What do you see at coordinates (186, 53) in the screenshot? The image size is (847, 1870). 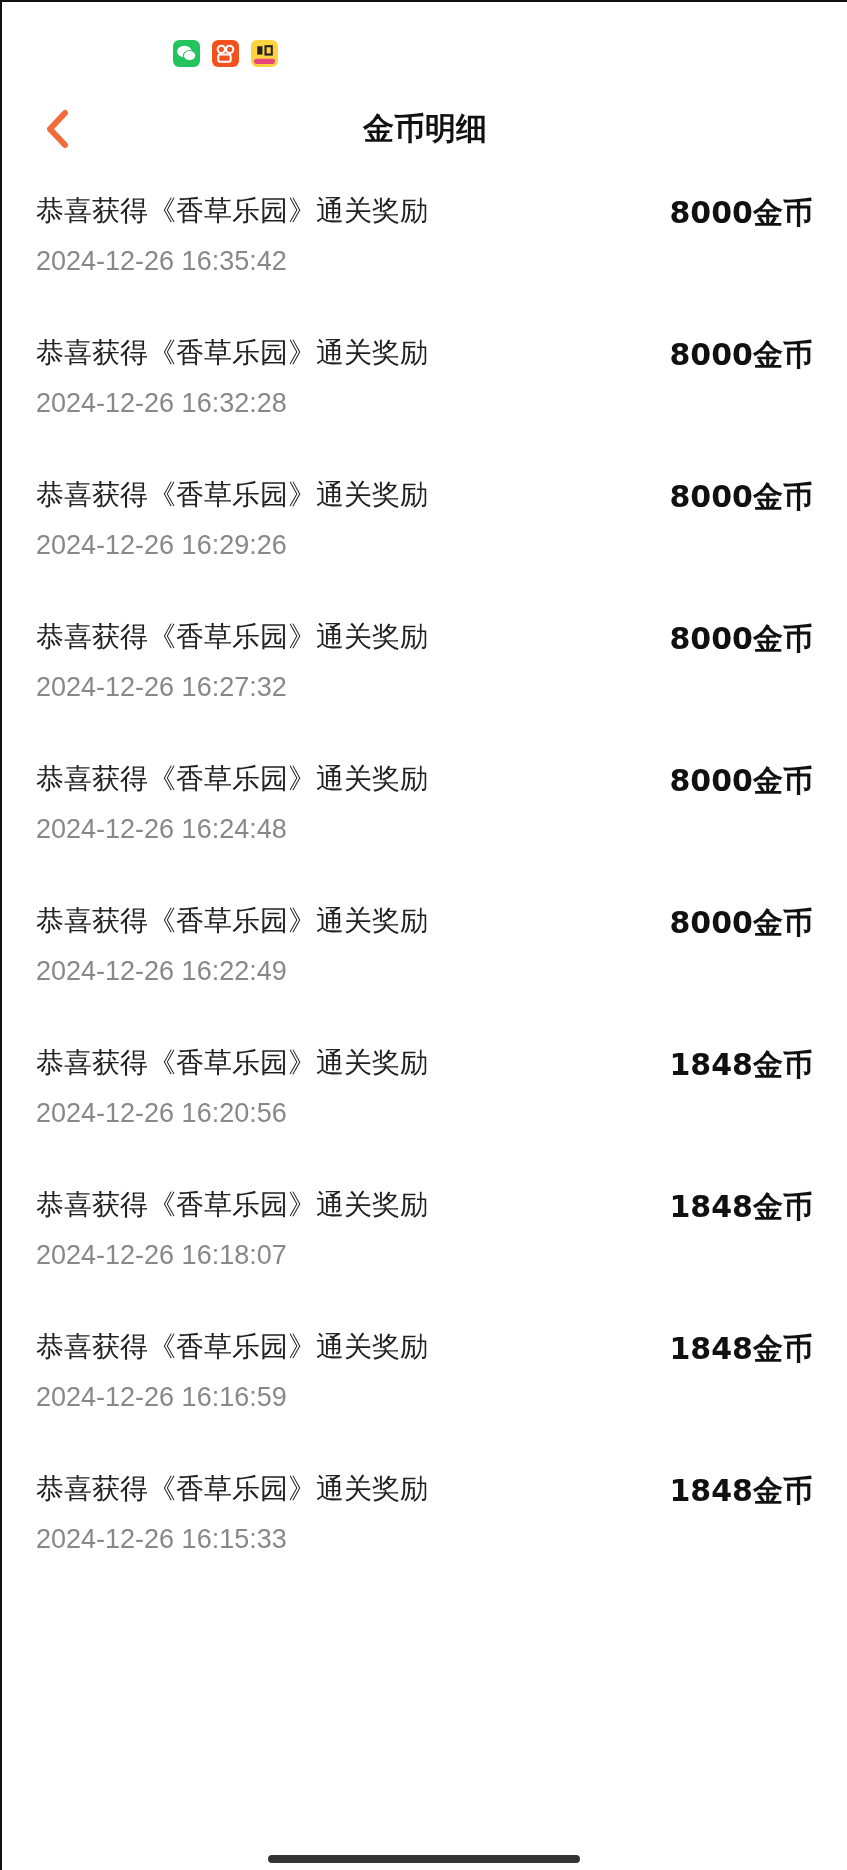 I see `chat-app-icon` at bounding box center [186, 53].